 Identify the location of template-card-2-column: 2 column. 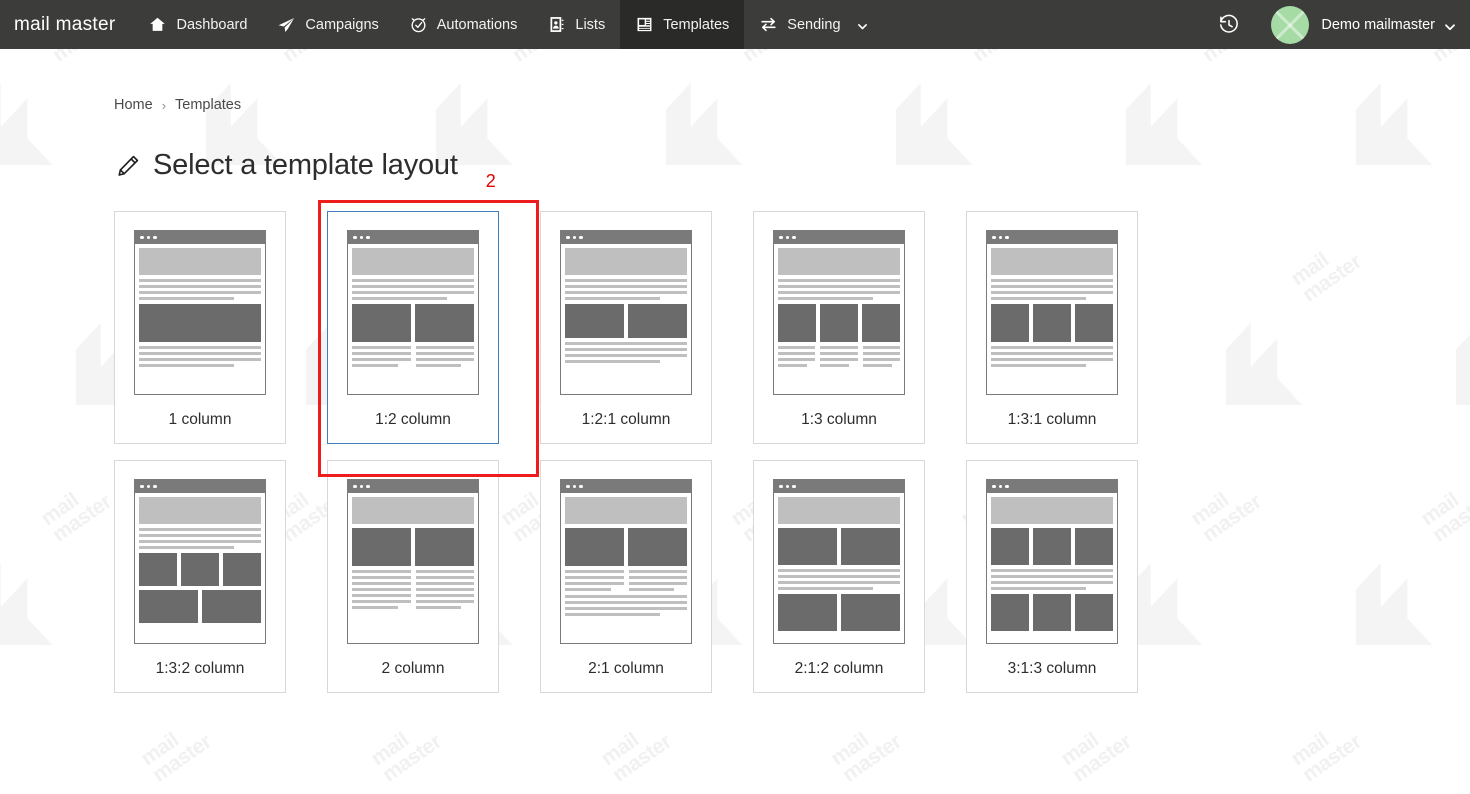
(413, 576).